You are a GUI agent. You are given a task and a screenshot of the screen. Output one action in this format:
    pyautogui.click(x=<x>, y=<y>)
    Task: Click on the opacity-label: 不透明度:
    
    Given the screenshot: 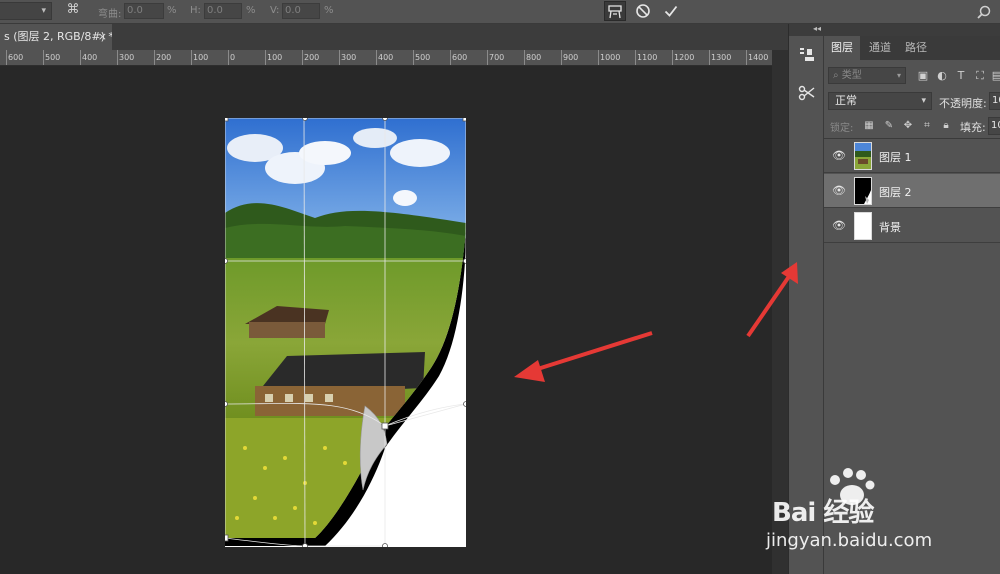 What is the action you would take?
    pyautogui.click(x=963, y=103)
    